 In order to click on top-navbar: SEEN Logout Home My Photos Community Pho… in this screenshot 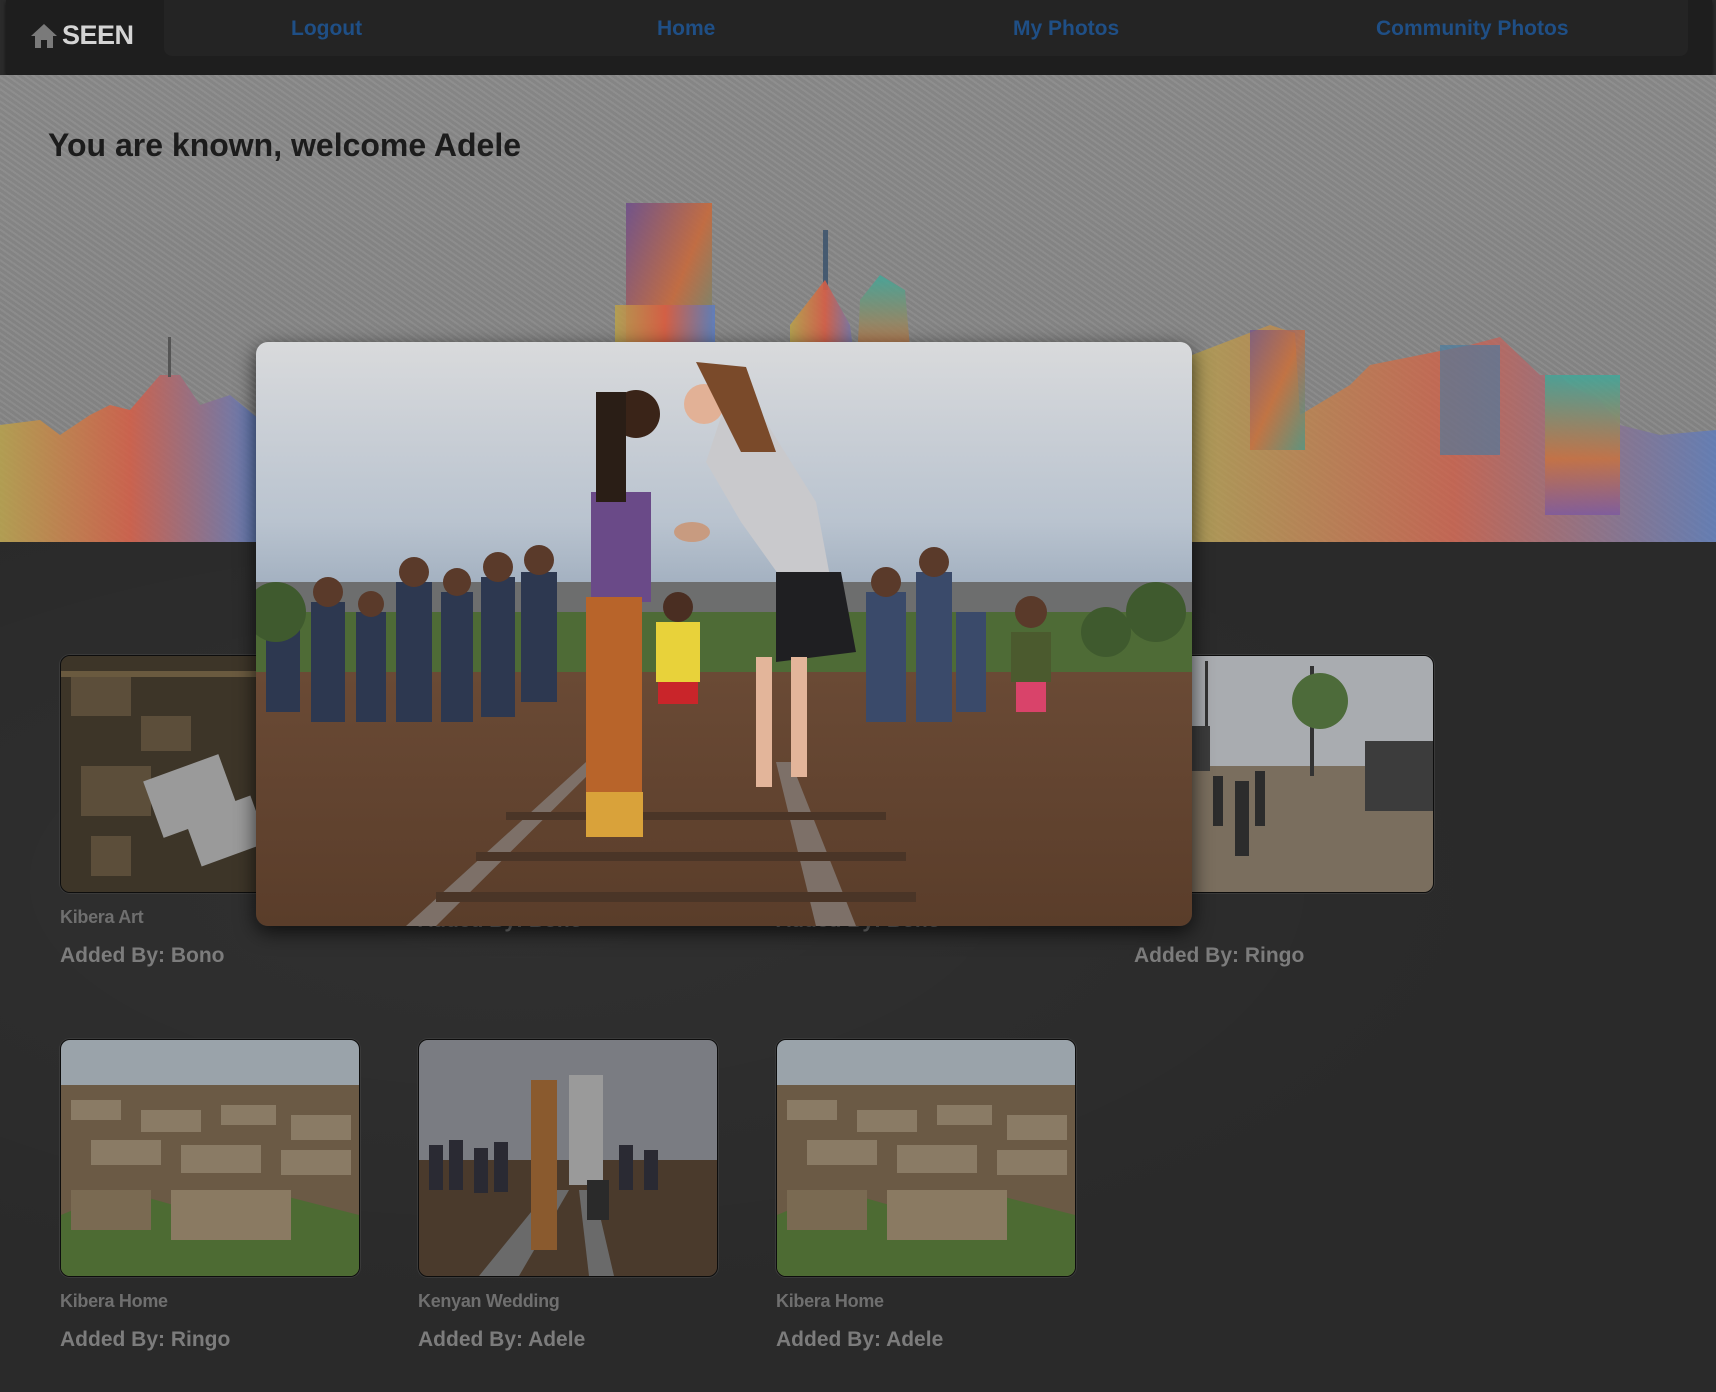, I will do `click(859, 37)`.